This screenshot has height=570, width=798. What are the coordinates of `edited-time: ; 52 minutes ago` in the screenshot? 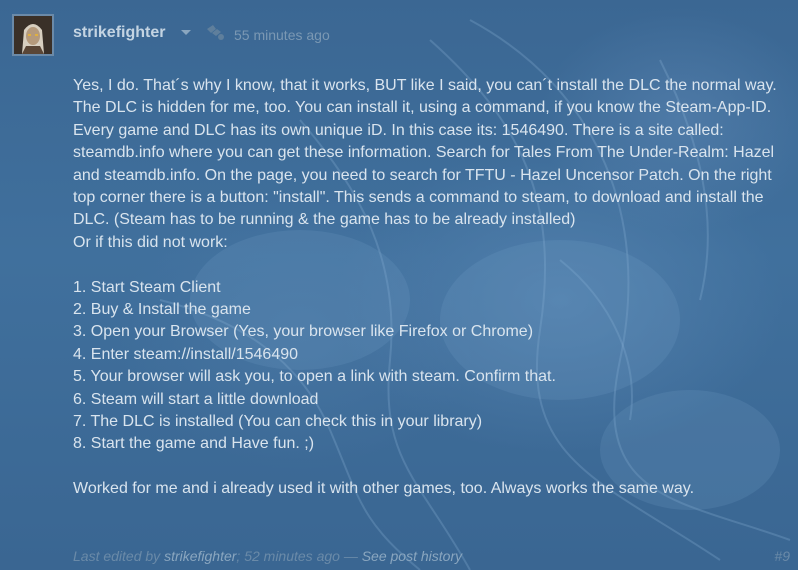 It's located at (288, 556).